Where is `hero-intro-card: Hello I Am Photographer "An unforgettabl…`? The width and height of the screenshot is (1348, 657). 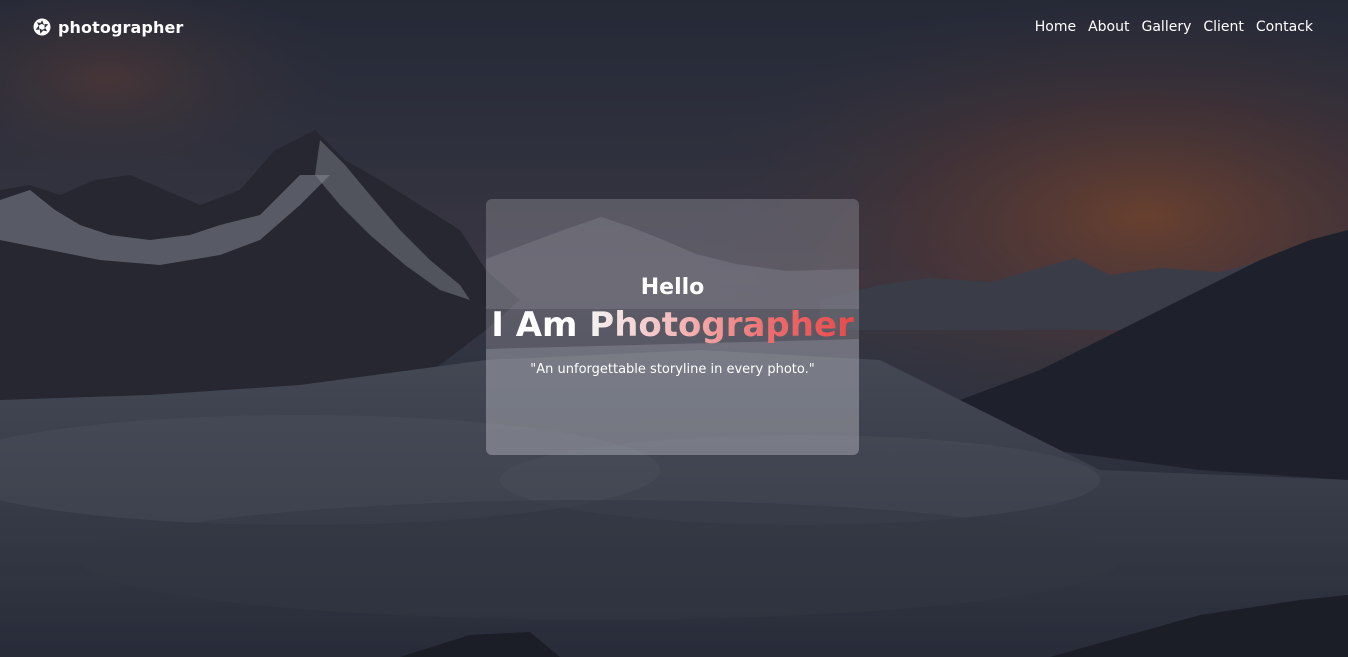 hero-intro-card: Hello I Am Photographer "An unforgettabl… is located at coordinates (672, 327).